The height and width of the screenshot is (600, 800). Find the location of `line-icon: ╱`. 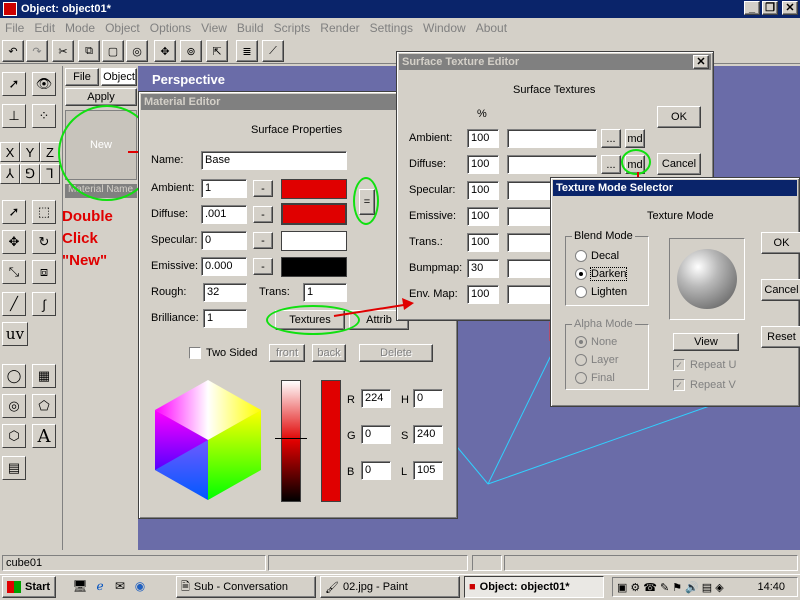

line-icon: ╱ is located at coordinates (14, 304).